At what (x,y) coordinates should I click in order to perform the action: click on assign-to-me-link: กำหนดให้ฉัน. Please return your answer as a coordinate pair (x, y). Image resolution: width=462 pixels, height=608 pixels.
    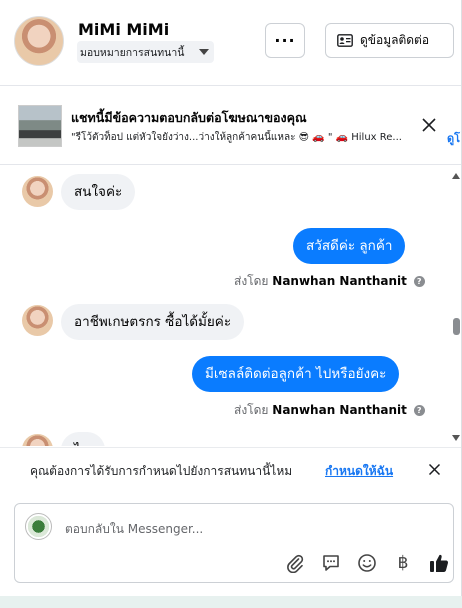
    Looking at the image, I should click on (359, 471).